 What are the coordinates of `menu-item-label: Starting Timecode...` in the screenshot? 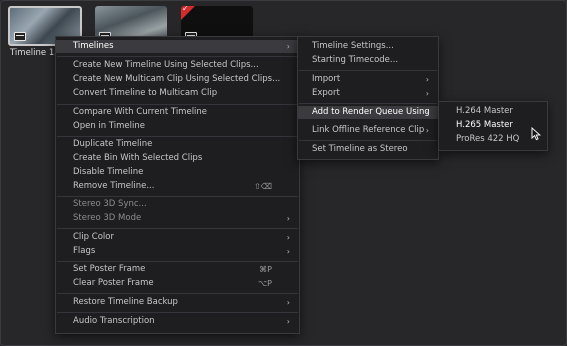 It's located at (355, 60).